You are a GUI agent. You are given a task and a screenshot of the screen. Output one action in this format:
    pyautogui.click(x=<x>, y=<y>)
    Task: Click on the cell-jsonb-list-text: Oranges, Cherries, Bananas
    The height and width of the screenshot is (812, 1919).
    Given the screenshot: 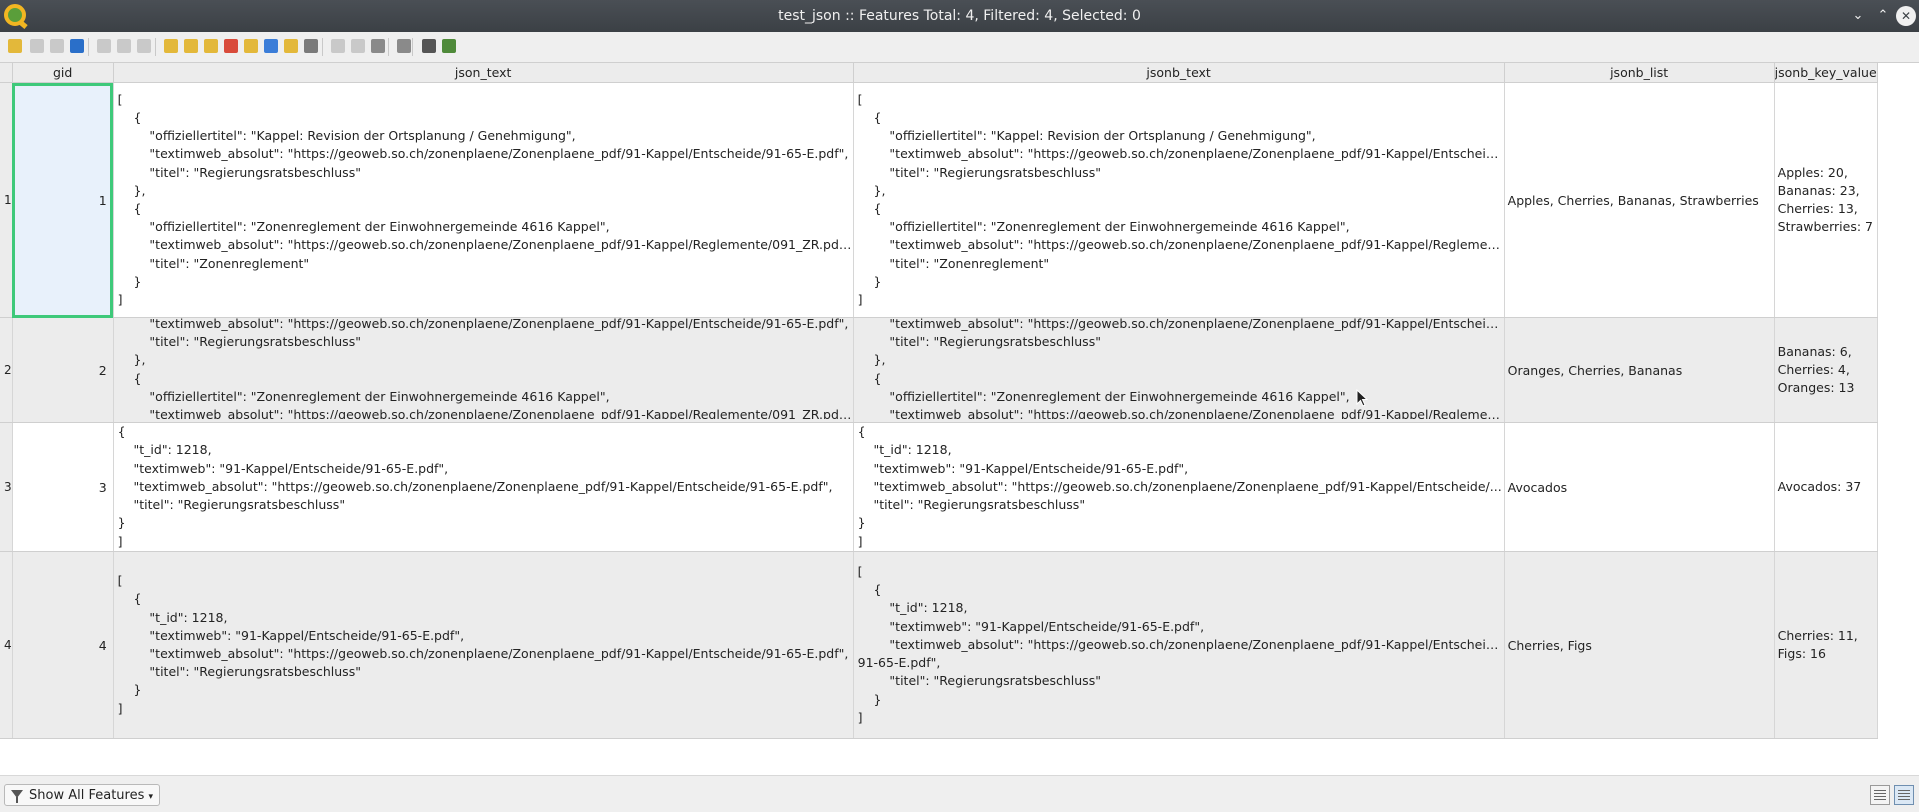 What is the action you would take?
    pyautogui.click(x=1595, y=370)
    